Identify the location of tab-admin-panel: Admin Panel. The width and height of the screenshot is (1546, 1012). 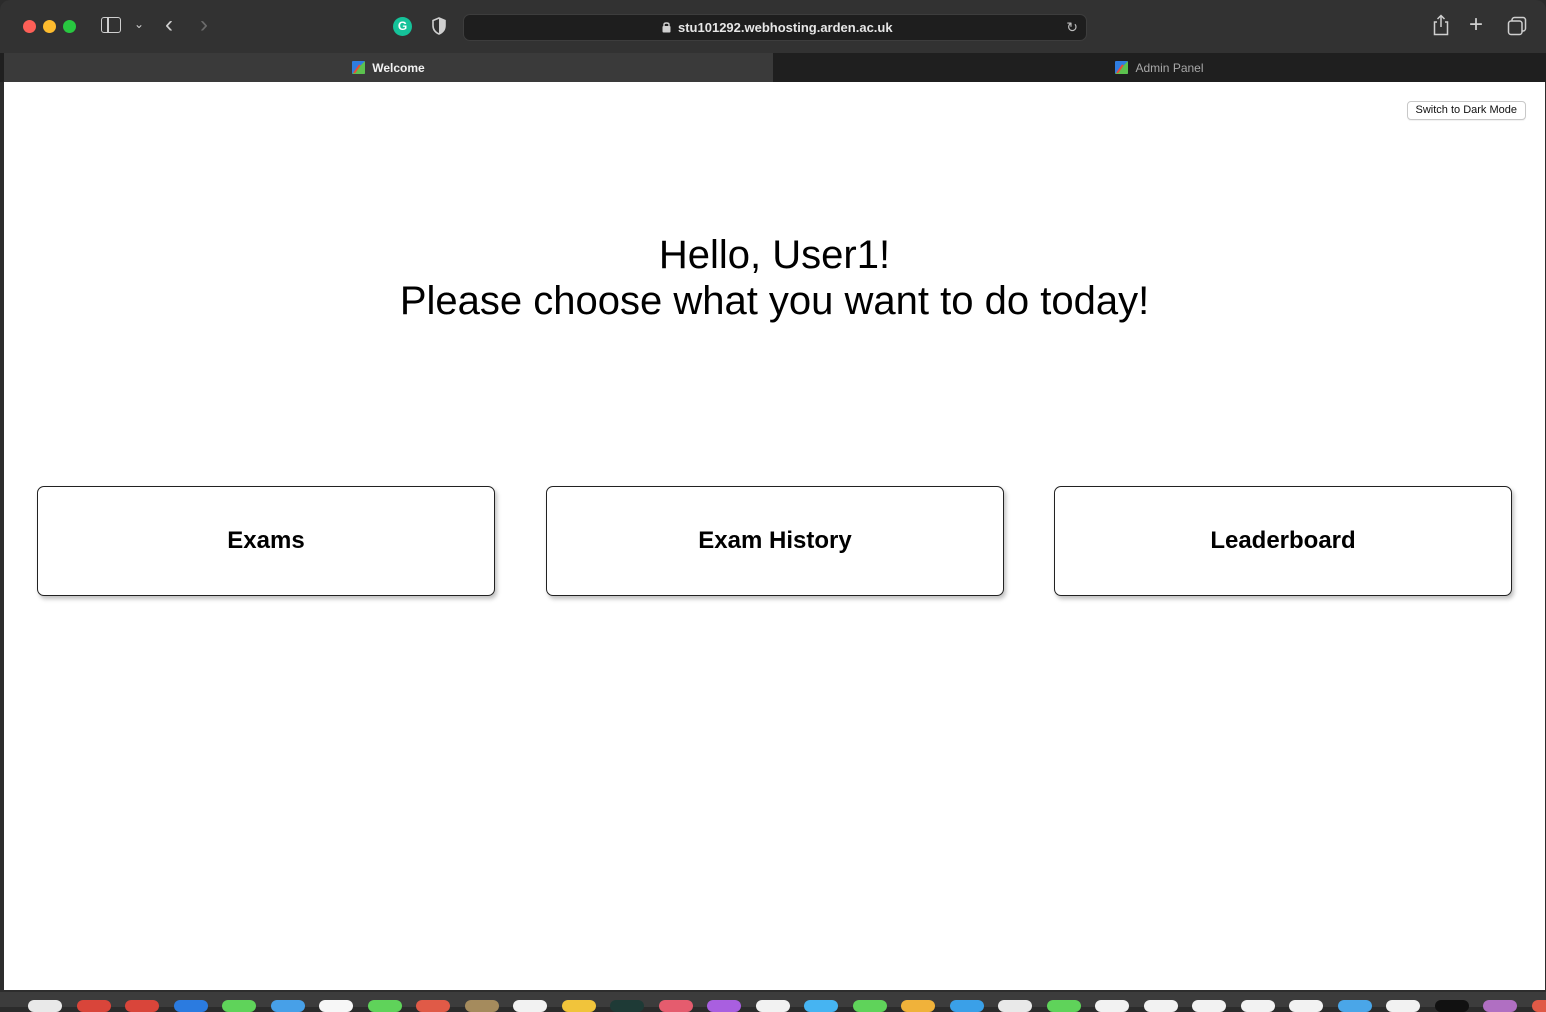
(1159, 67).